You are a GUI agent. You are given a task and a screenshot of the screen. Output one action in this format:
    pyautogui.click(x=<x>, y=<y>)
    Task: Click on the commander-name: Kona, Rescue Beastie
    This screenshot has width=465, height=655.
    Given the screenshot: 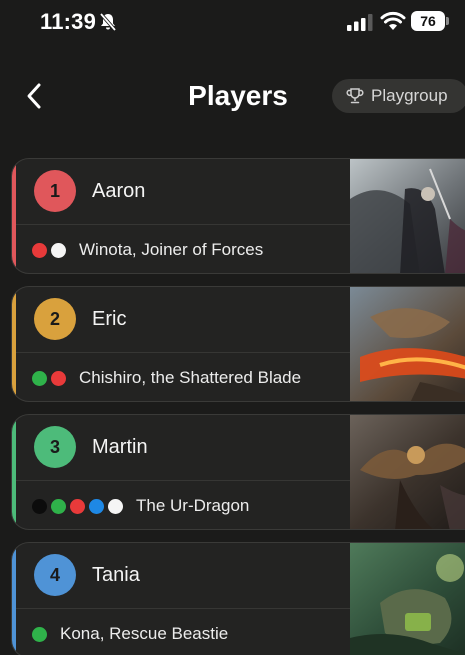 What is the action you would take?
    pyautogui.click(x=144, y=633)
    